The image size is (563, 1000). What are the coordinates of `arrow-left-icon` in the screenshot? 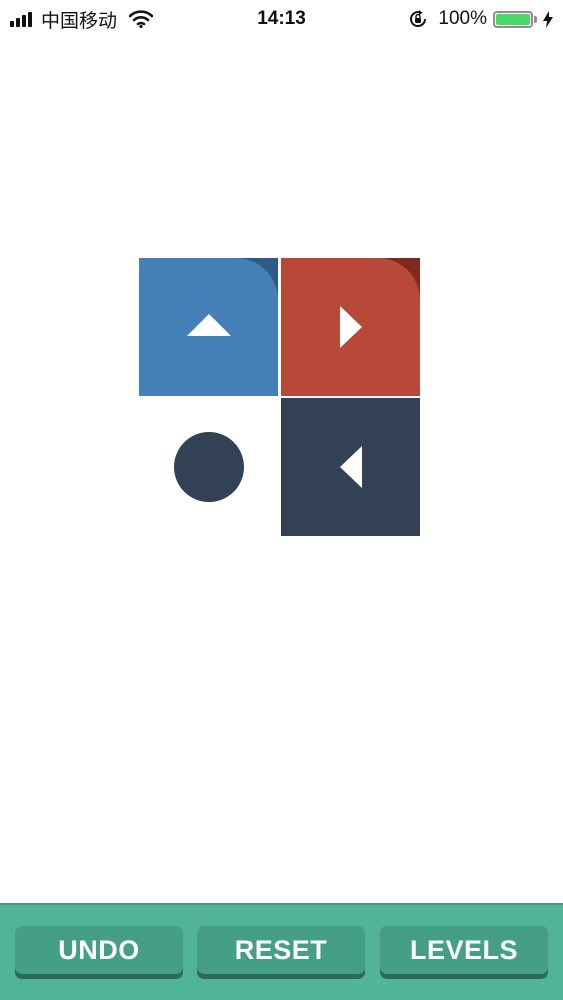 It's located at (351, 467).